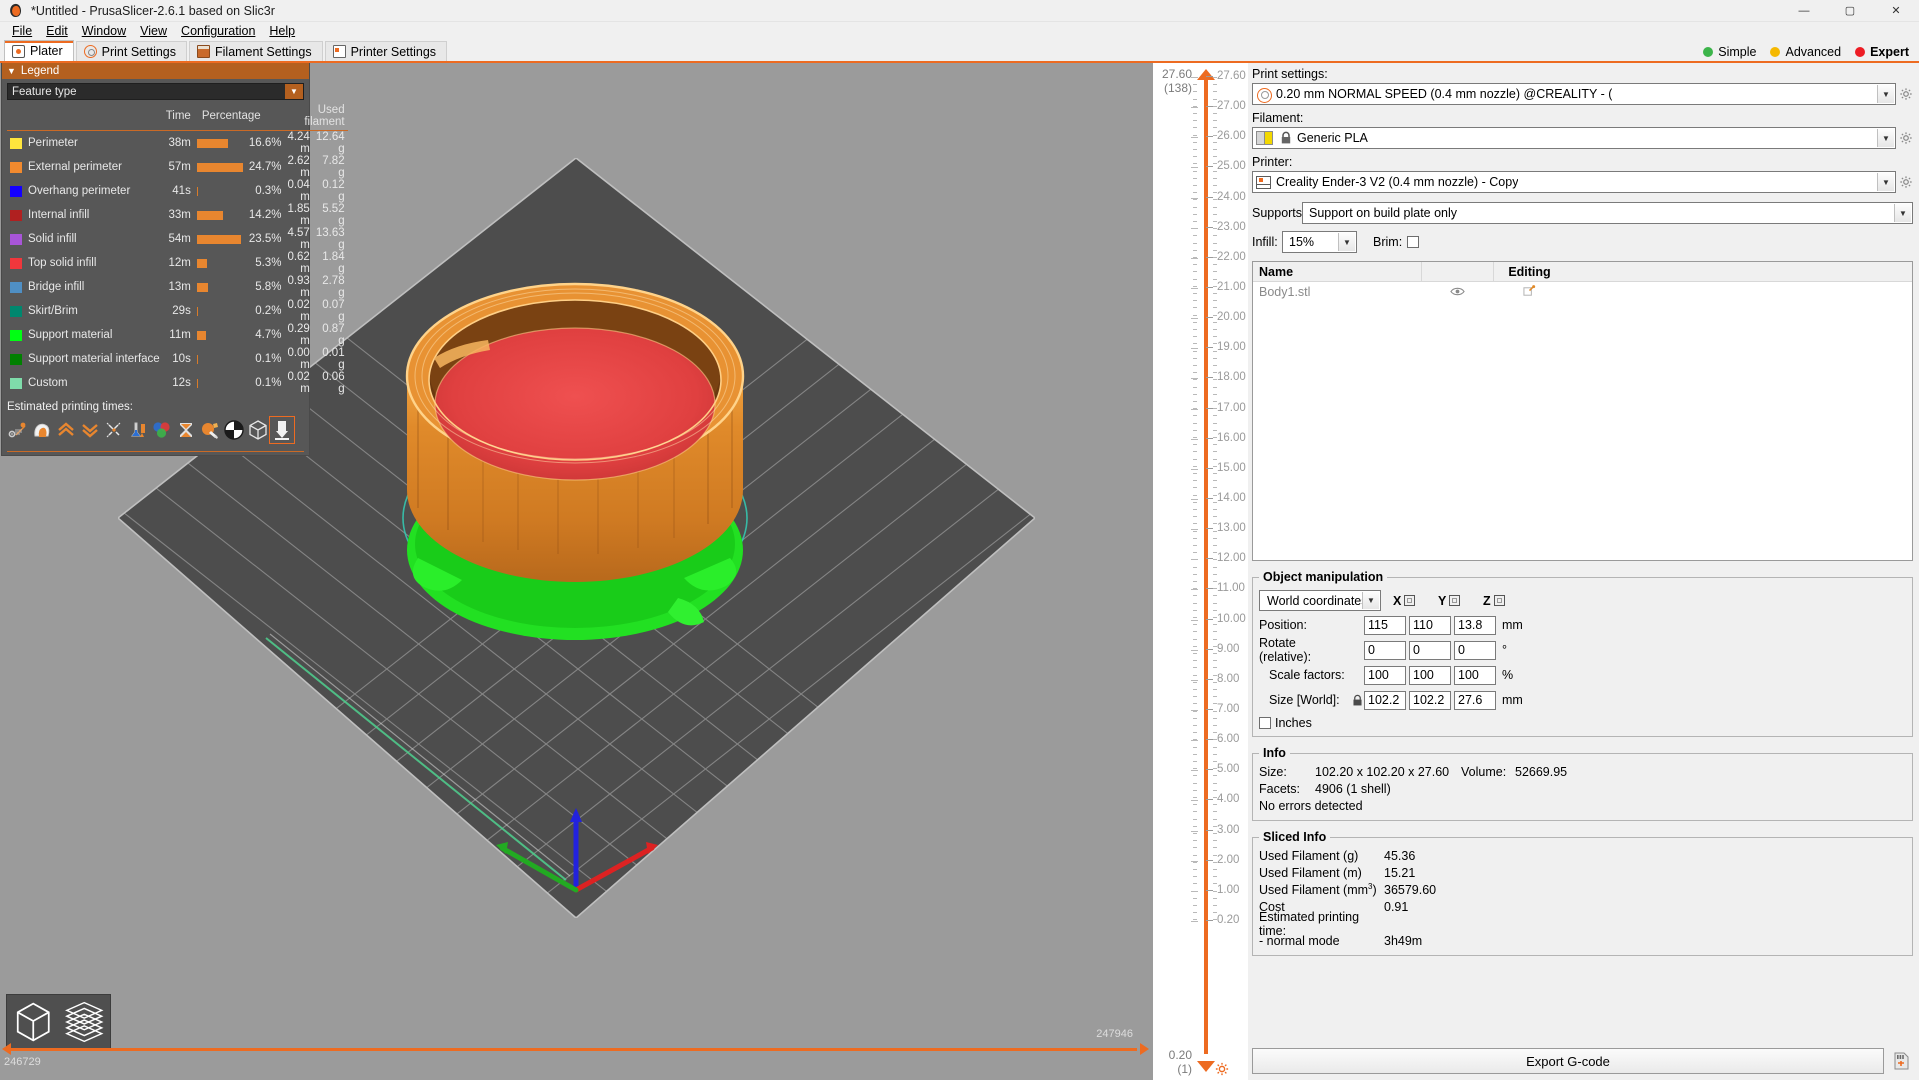  I want to click on menu-item-view: View, so click(153, 31).